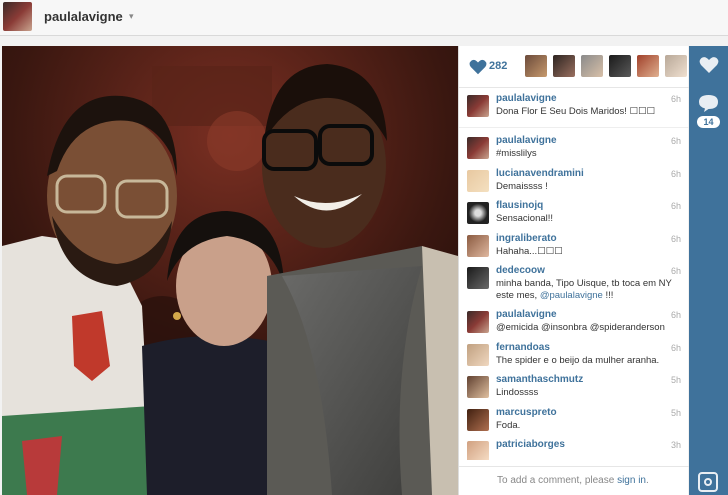  I want to click on mention-link: @paulalavigne, so click(571, 295).